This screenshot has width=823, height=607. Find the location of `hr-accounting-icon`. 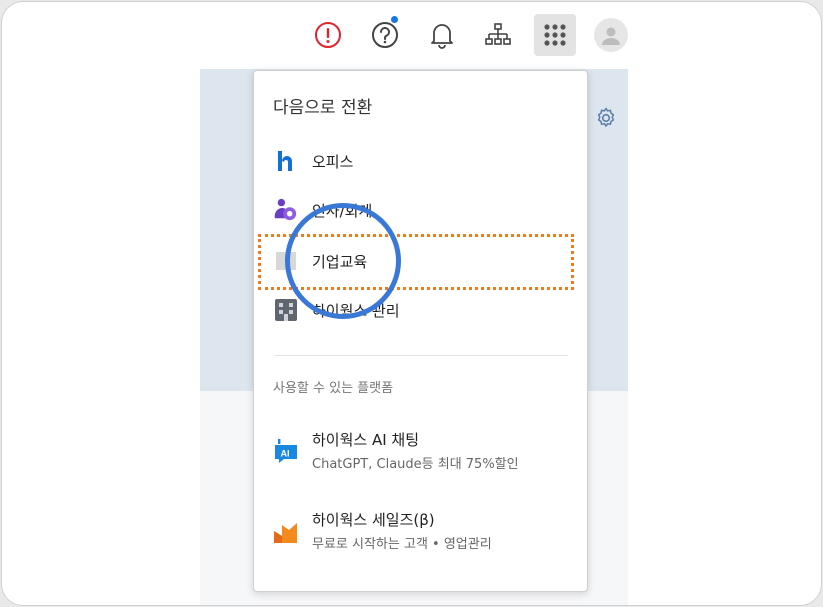

hr-accounting-icon is located at coordinates (286, 210).